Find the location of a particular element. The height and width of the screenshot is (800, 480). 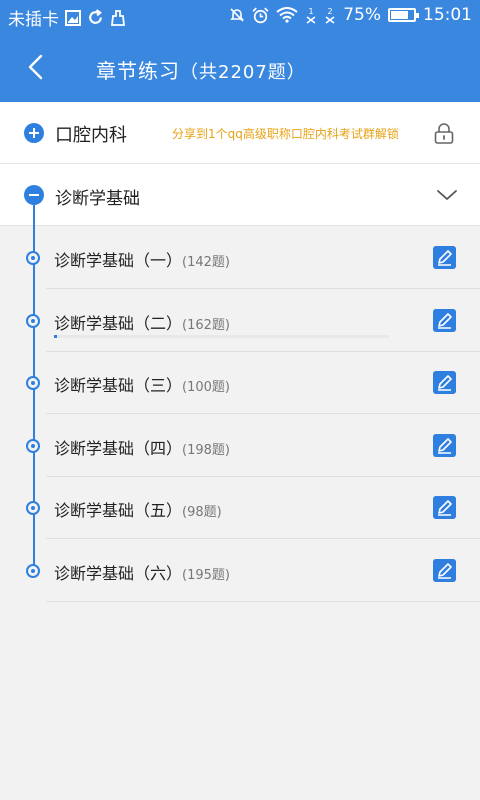

status-bar: 未插卡 1 2 75% 15:01 is located at coordinates (240, 16).